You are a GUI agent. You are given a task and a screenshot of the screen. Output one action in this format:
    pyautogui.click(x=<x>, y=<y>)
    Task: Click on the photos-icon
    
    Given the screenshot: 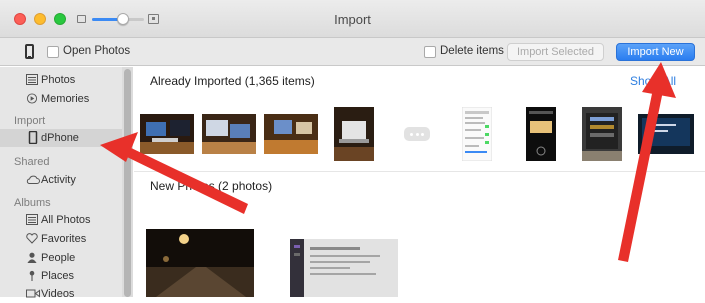 What is the action you would take?
    pyautogui.click(x=32, y=79)
    